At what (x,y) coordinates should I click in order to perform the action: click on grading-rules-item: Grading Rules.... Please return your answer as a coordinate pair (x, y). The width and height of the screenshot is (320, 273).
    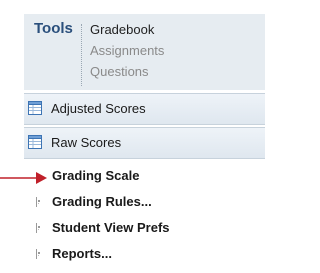
    Looking at the image, I should click on (142, 203).